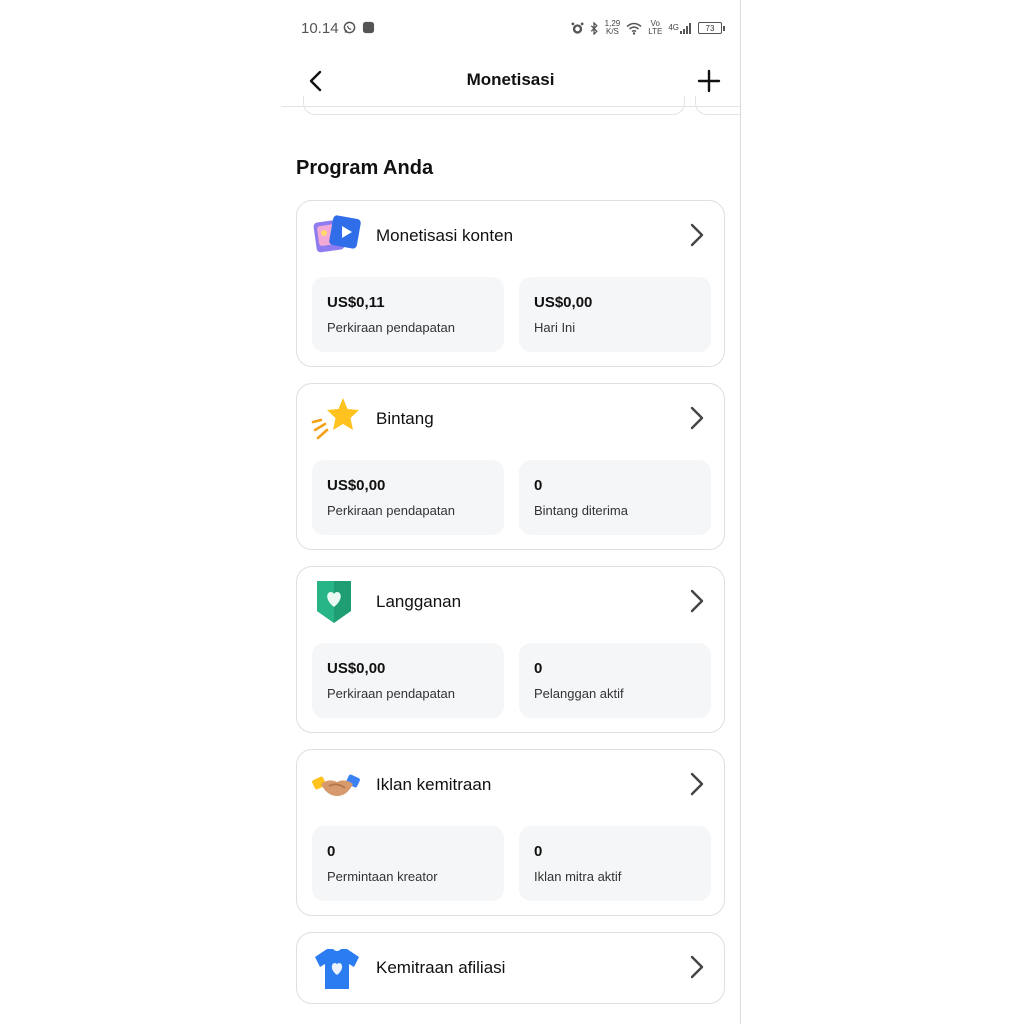 The width and height of the screenshot is (1024, 1024). I want to click on status-right-icons: 1,29 K/S Vo LTE 4G 73, so click(648, 28).